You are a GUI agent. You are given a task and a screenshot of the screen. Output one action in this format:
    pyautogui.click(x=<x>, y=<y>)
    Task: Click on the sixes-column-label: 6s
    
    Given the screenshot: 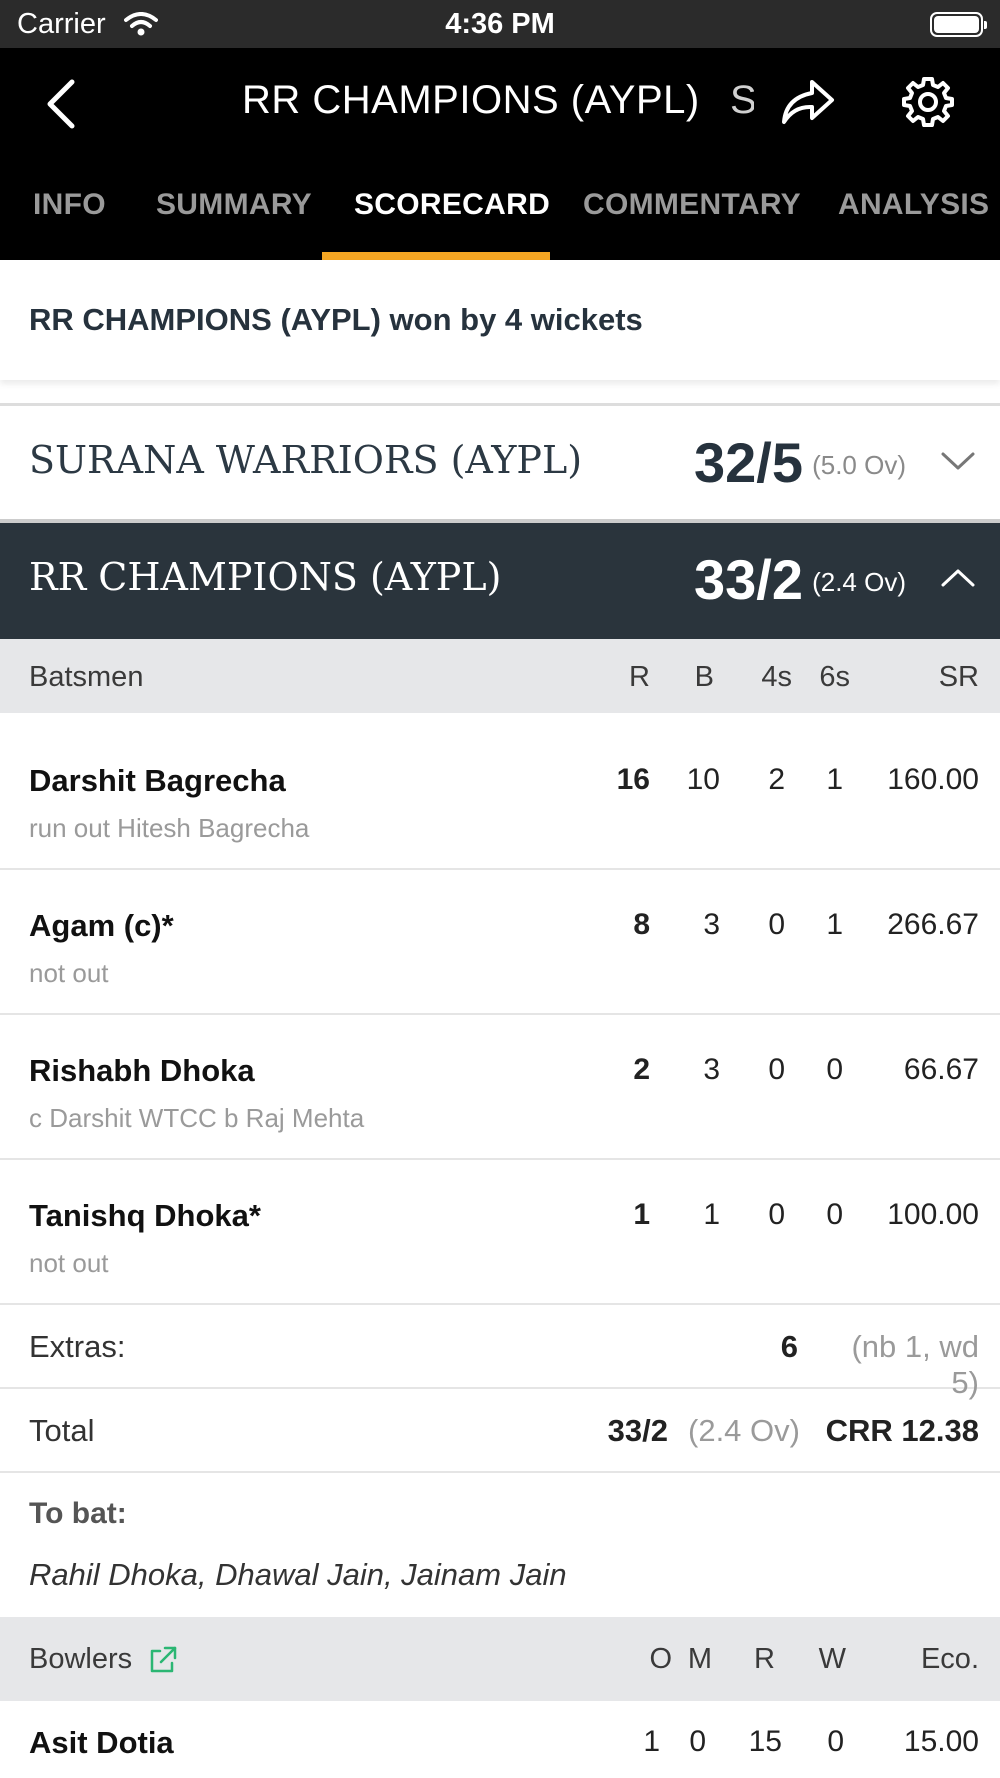 What is the action you would take?
    pyautogui.click(x=834, y=677)
    